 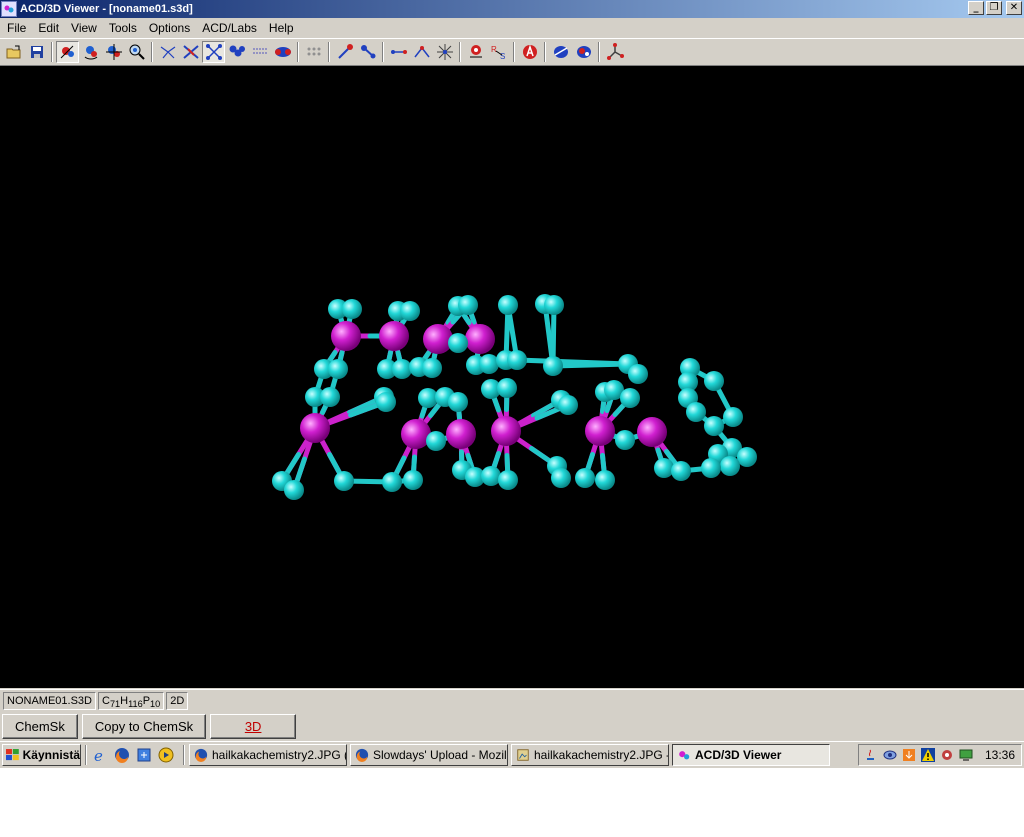 I want to click on stick-icon, so click(x=190, y=52).